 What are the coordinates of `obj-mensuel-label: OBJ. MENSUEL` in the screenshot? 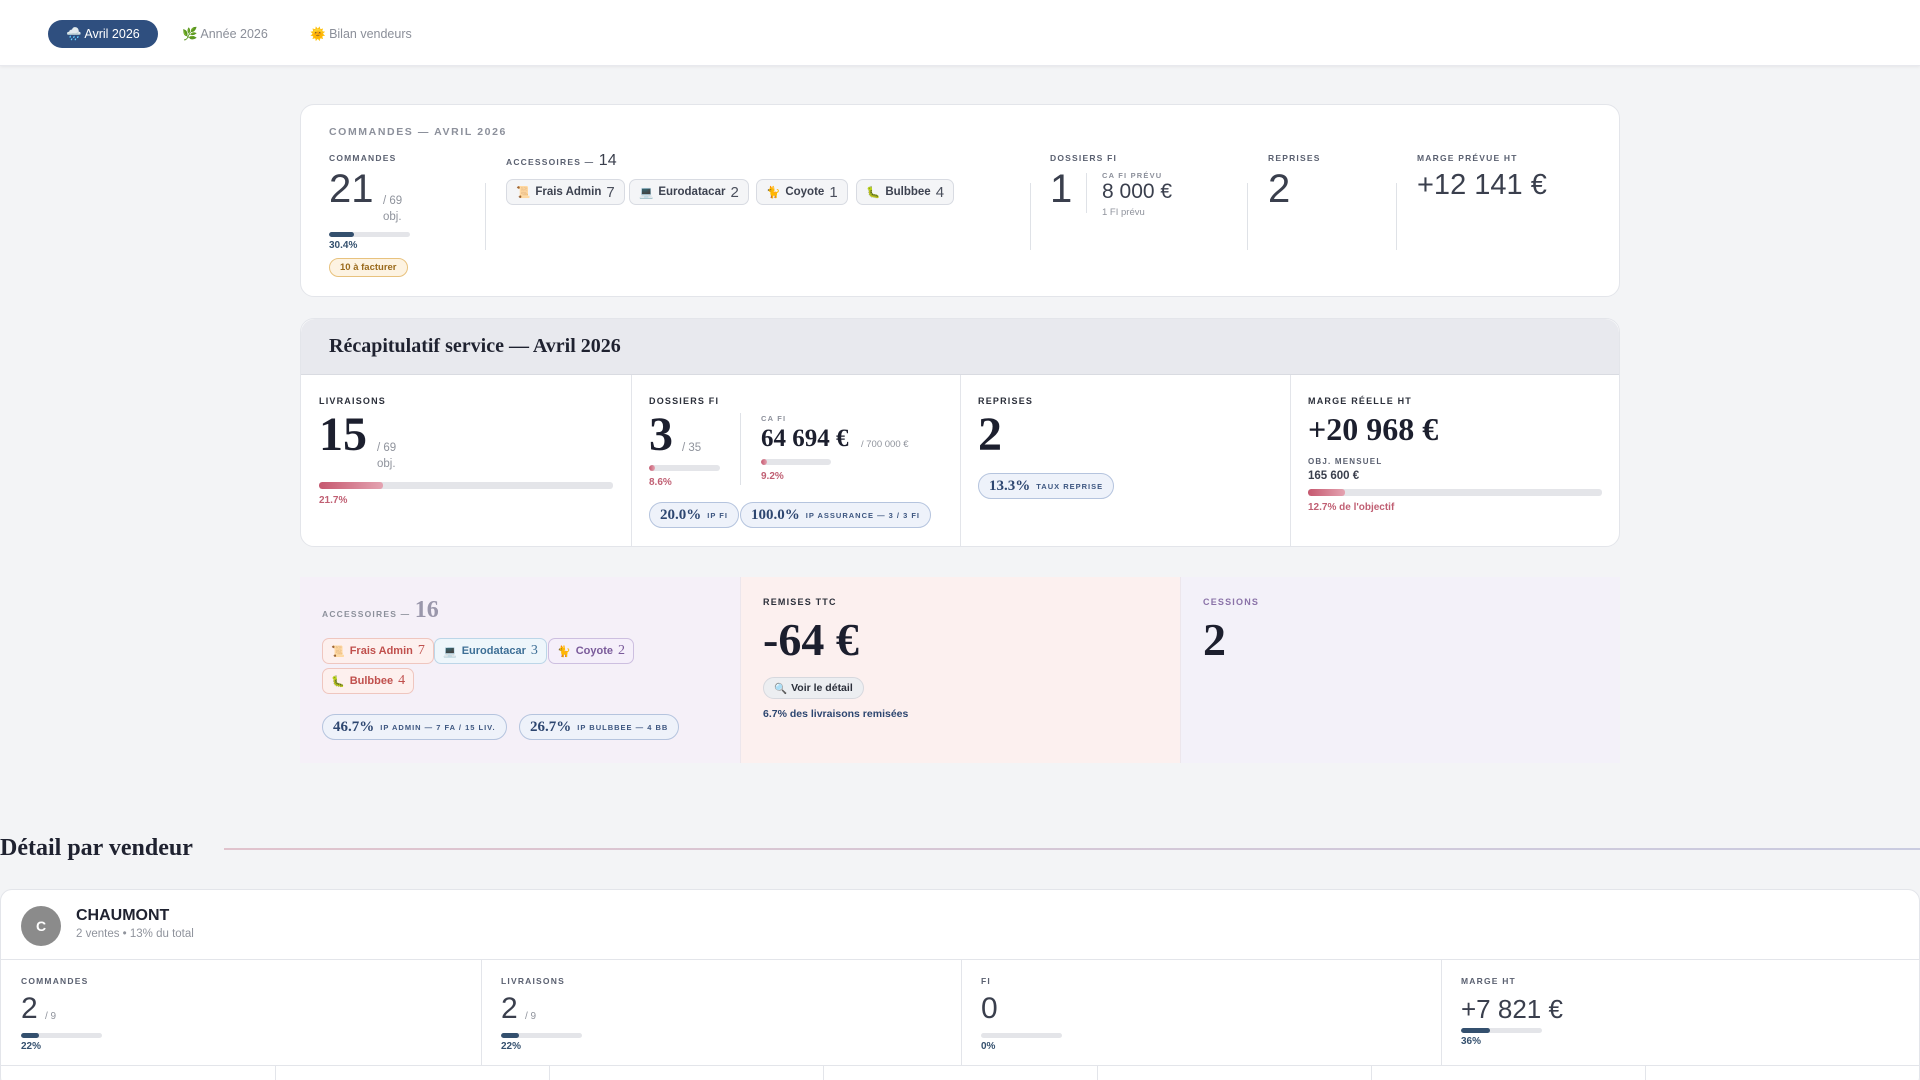 It's located at (1345, 461).